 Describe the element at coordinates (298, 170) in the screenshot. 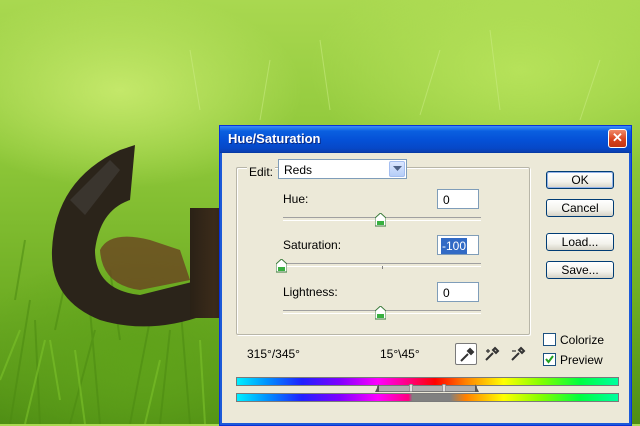

I see `edit-dropdown-value: Reds` at that location.